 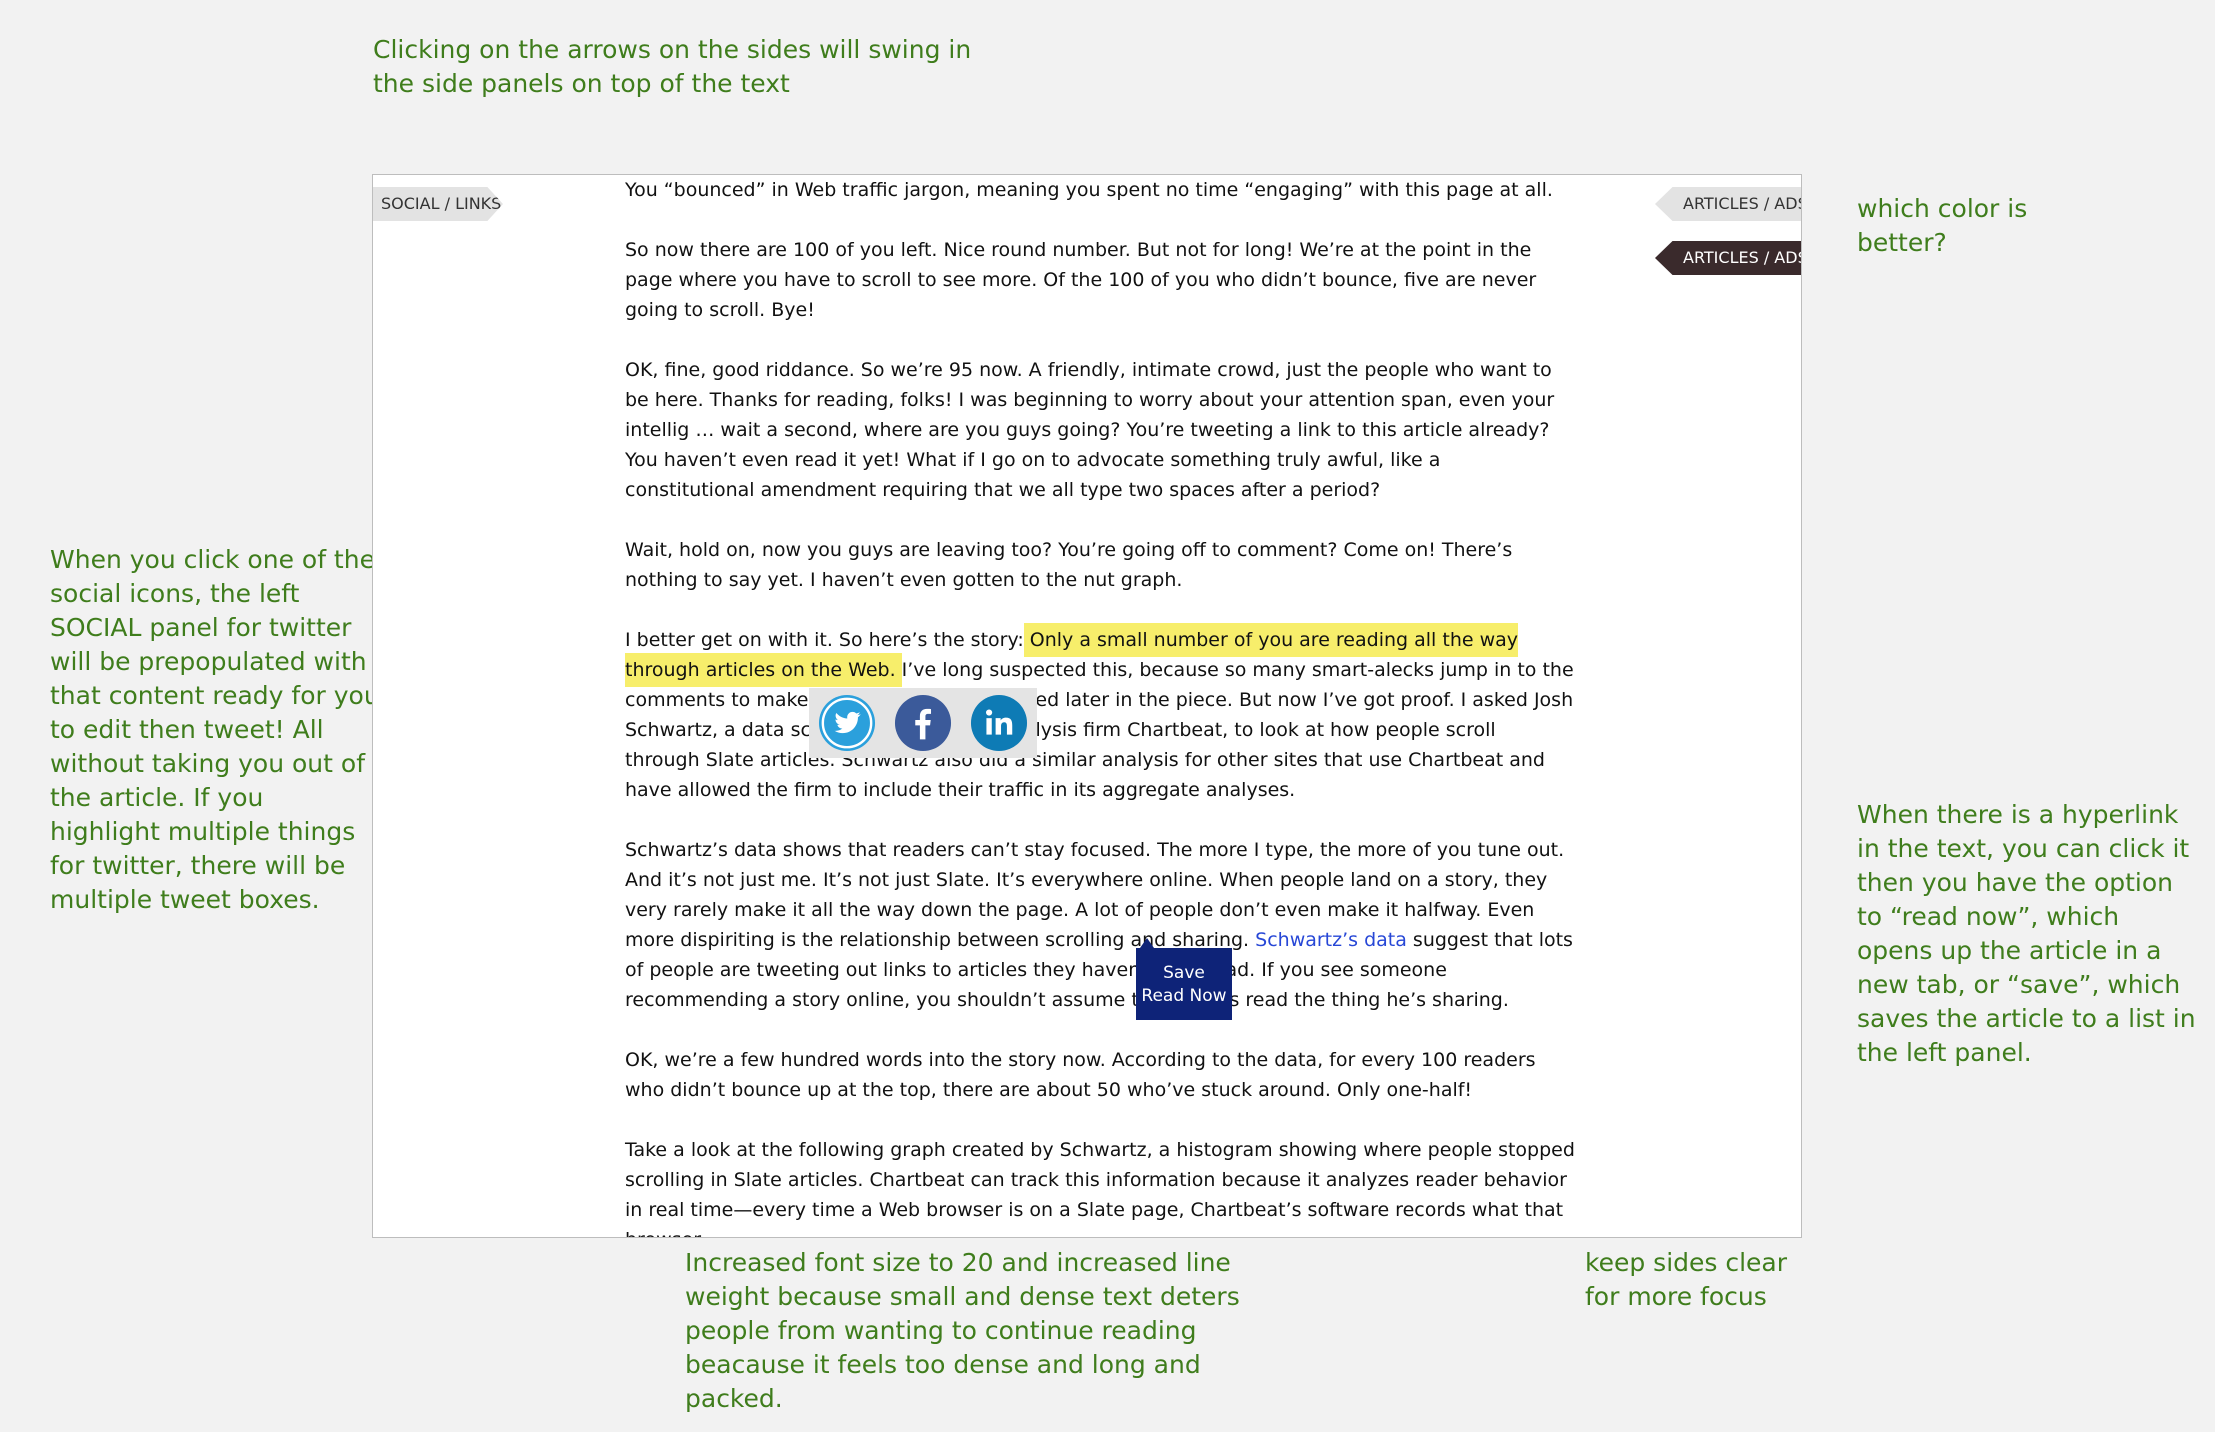 I want to click on facebook-icon, so click(x=923, y=723).